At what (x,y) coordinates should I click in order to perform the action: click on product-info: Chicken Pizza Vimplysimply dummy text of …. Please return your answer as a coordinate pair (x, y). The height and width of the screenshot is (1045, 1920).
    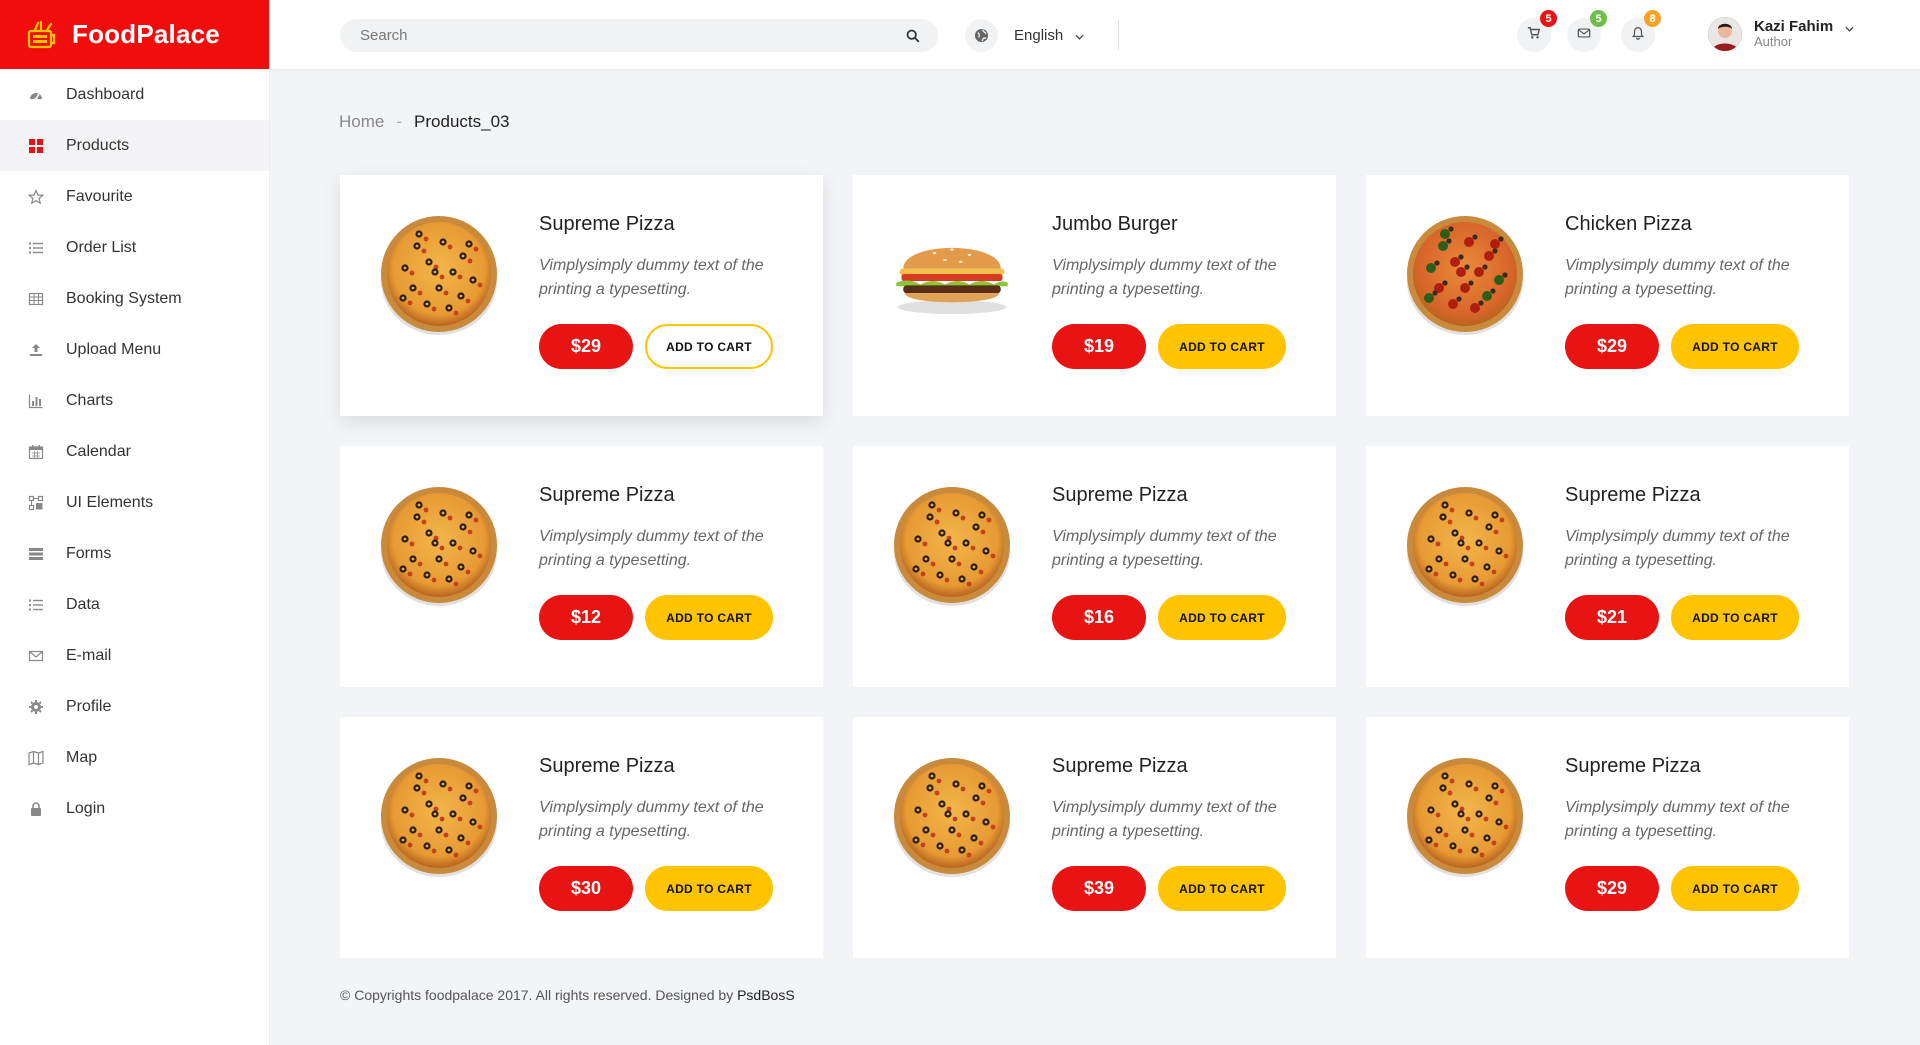
    Looking at the image, I should click on (1697, 257).